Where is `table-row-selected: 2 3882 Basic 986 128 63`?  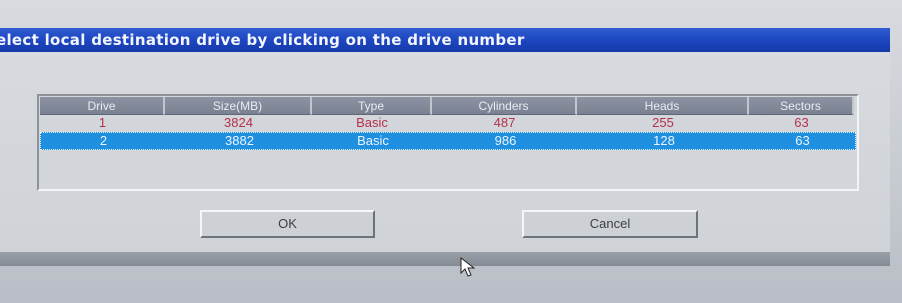 table-row-selected: 2 3882 Basic 986 128 63 is located at coordinates (448, 141).